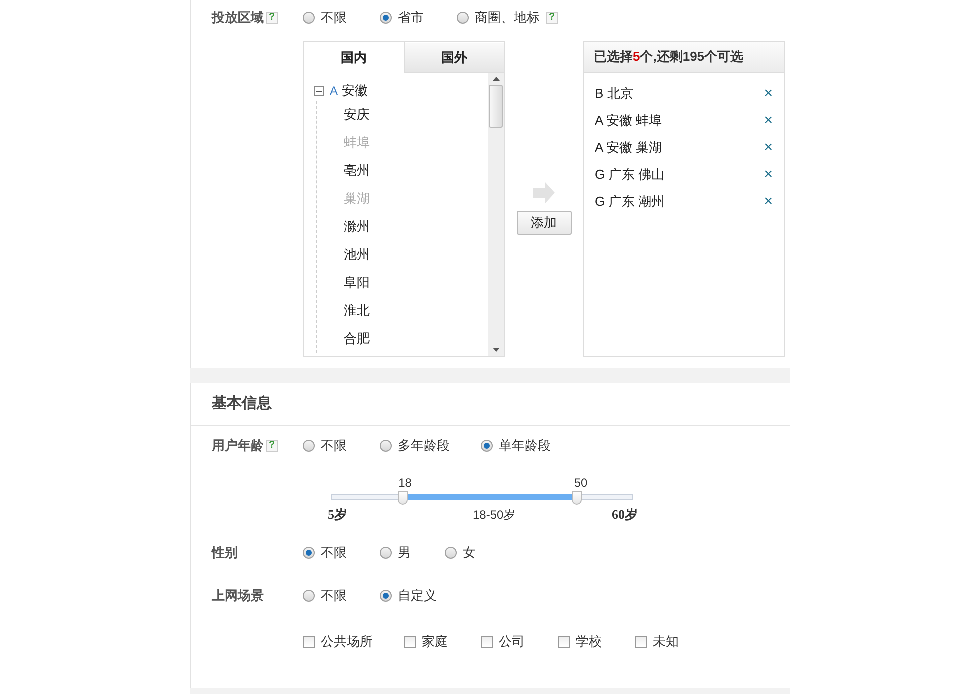 The image size is (980, 694). What do you see at coordinates (512, 642) in the screenshot?
I see `checkbox-label: 公司` at bounding box center [512, 642].